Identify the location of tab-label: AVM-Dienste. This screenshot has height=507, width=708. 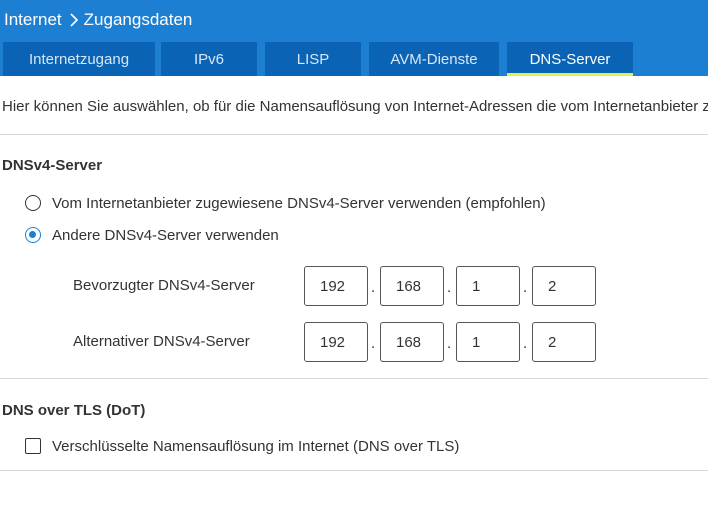
(434, 59).